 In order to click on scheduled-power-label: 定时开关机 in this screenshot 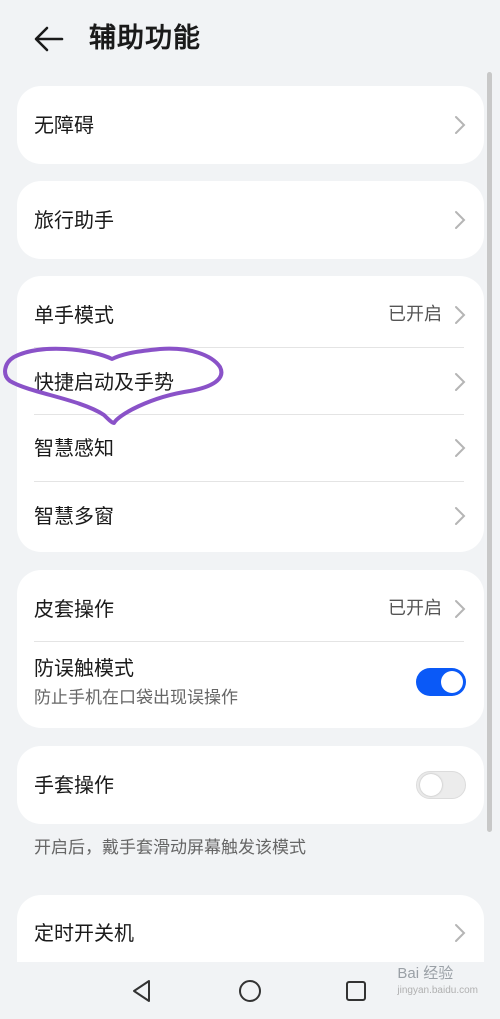, I will do `click(84, 933)`.